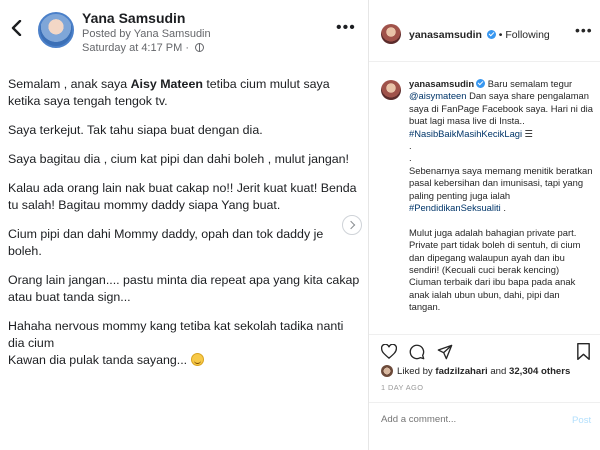 This screenshot has height=450, width=600. What do you see at coordinates (132, 48) in the screenshot?
I see `timestamp-text: Saturday at 4:17 PM` at bounding box center [132, 48].